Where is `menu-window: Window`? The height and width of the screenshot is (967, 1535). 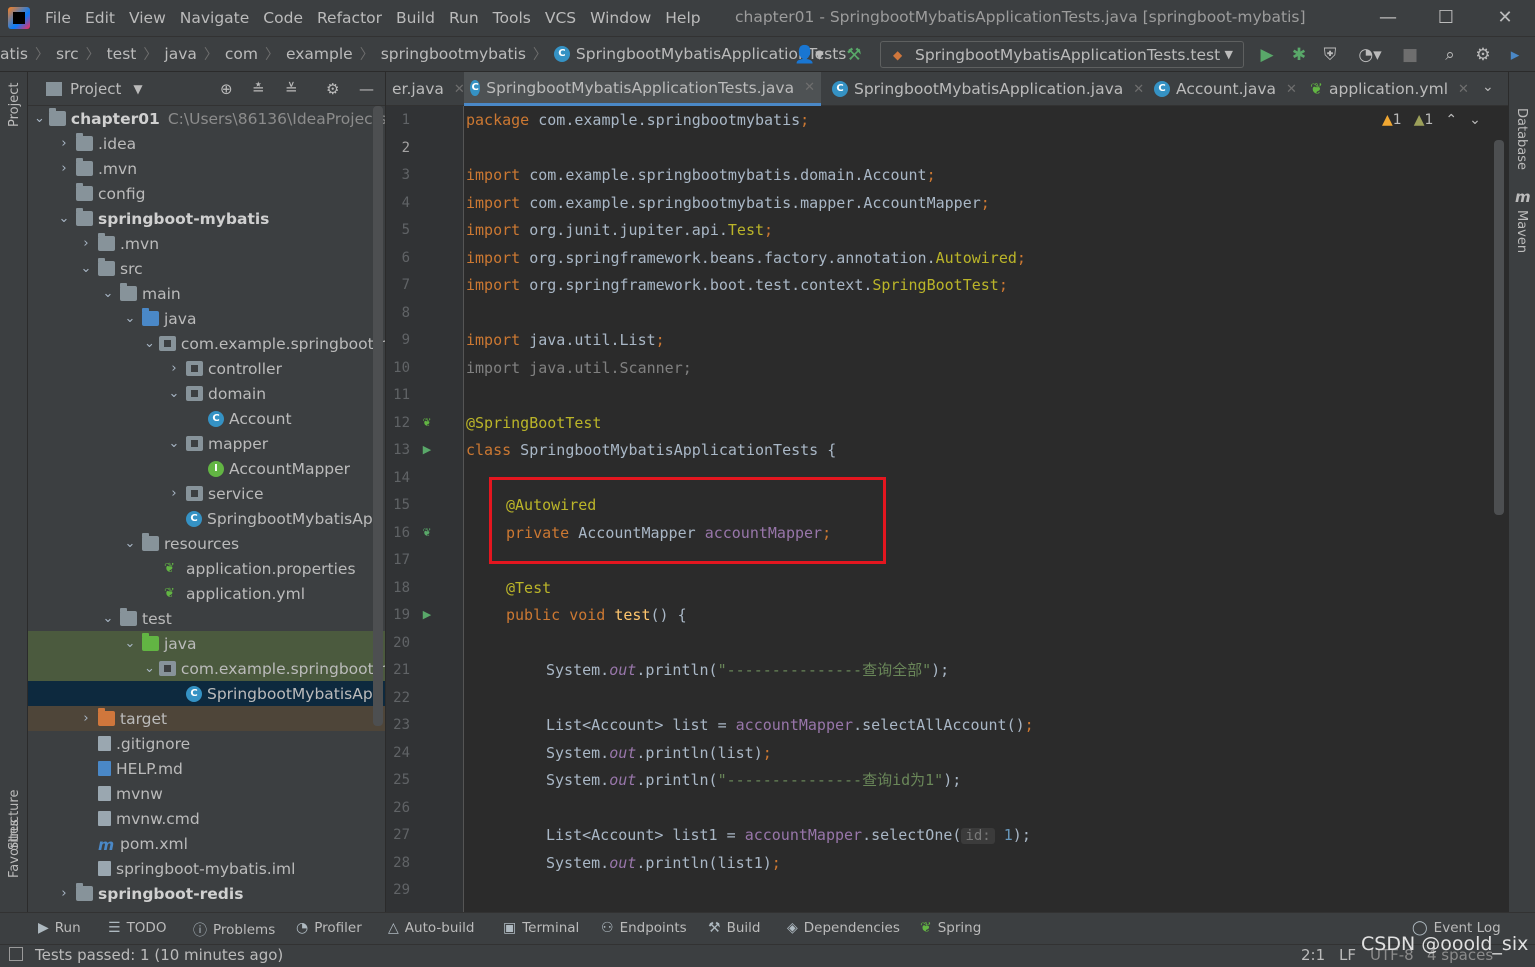 menu-window: Window is located at coordinates (620, 18).